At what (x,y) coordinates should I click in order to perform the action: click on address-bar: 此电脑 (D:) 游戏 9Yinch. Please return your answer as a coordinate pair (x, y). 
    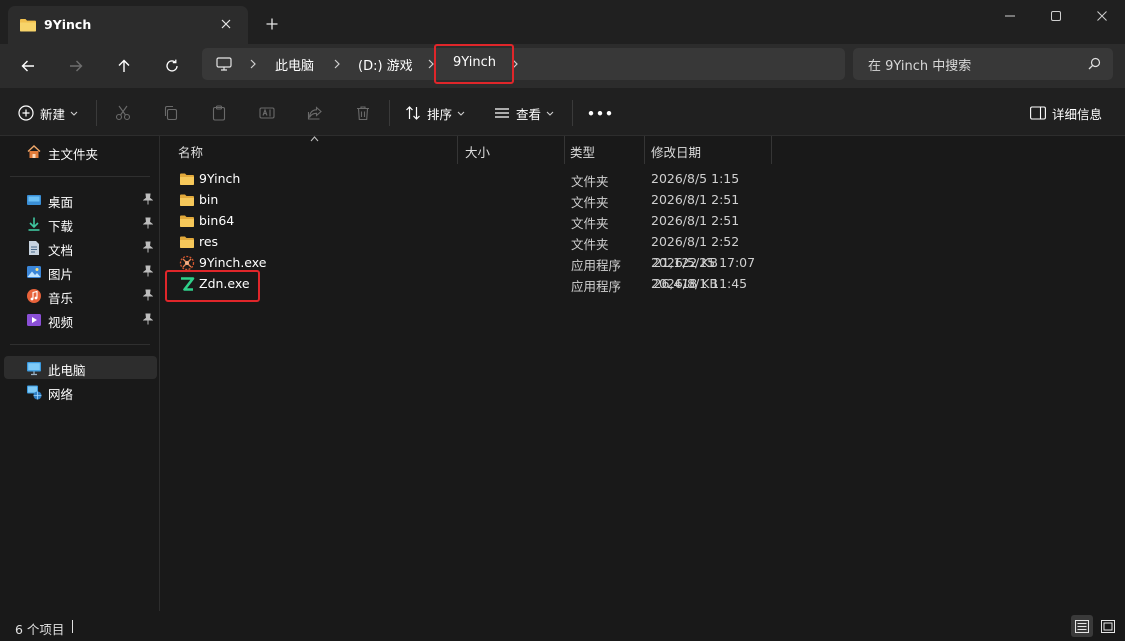
    Looking at the image, I should click on (523, 64).